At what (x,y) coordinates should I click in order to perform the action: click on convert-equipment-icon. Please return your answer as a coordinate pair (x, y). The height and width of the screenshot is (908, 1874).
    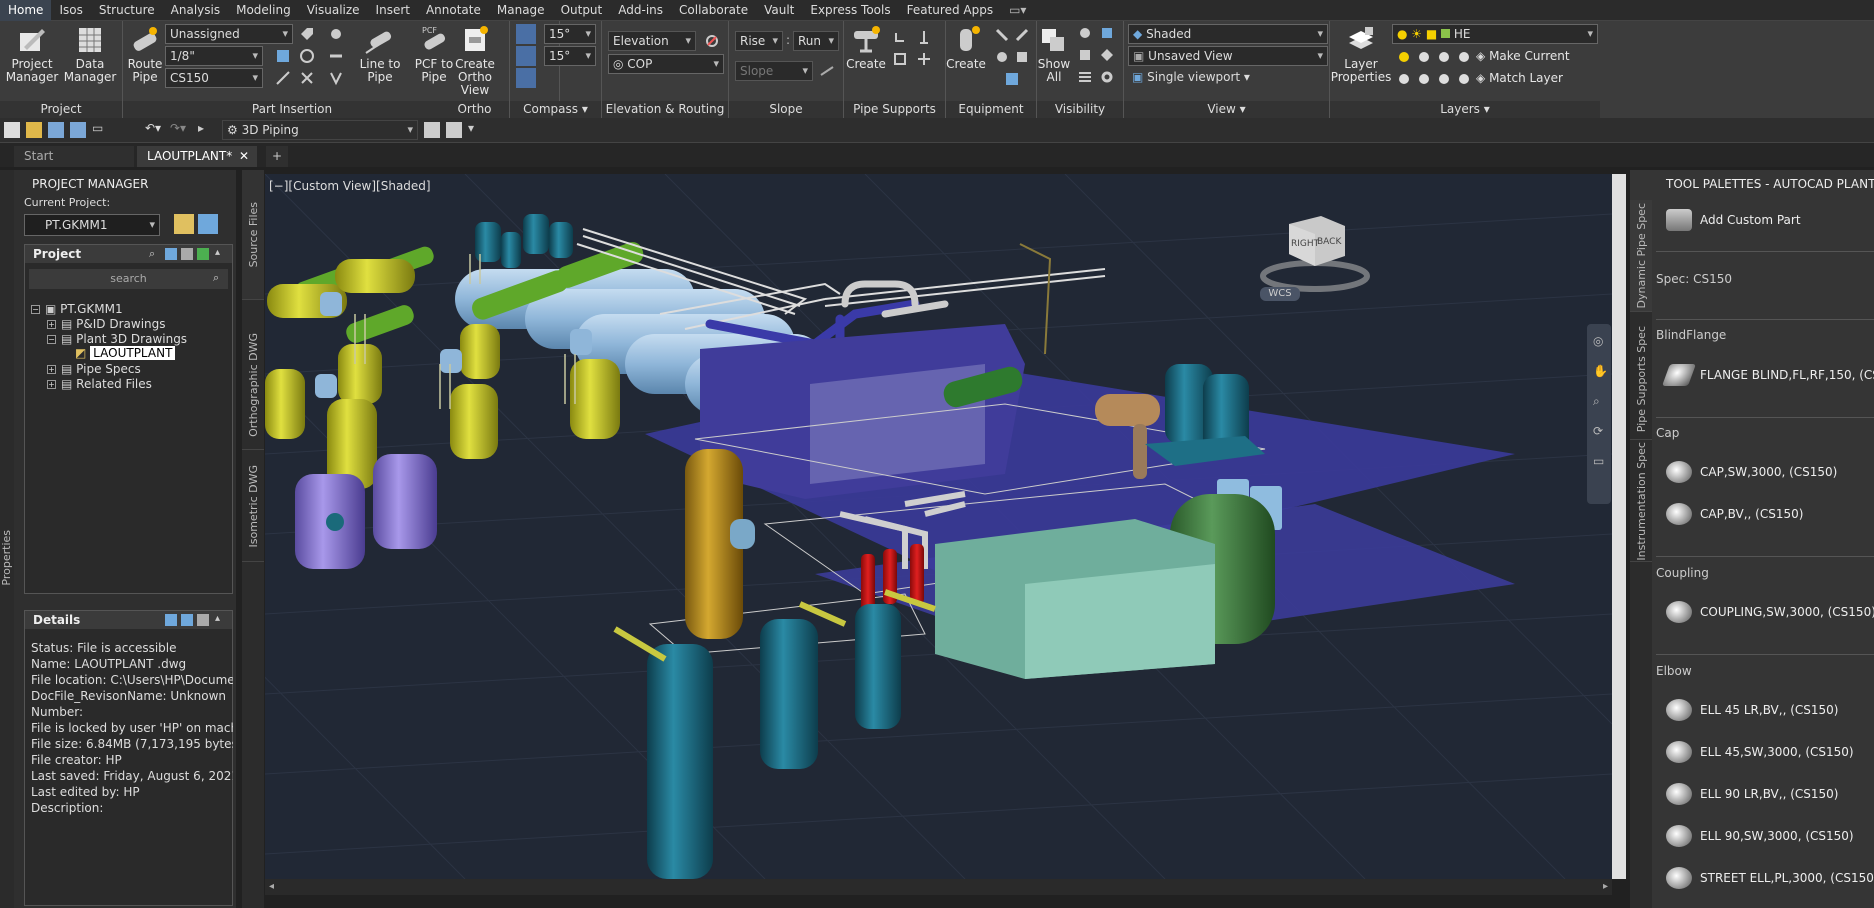
    Looking at the image, I should click on (1022, 57).